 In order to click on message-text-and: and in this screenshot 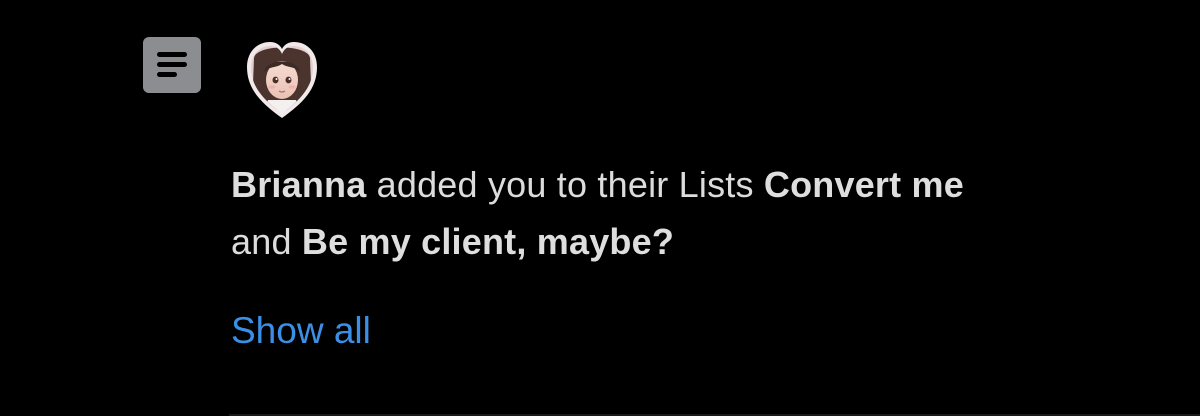, I will do `click(266, 241)`.